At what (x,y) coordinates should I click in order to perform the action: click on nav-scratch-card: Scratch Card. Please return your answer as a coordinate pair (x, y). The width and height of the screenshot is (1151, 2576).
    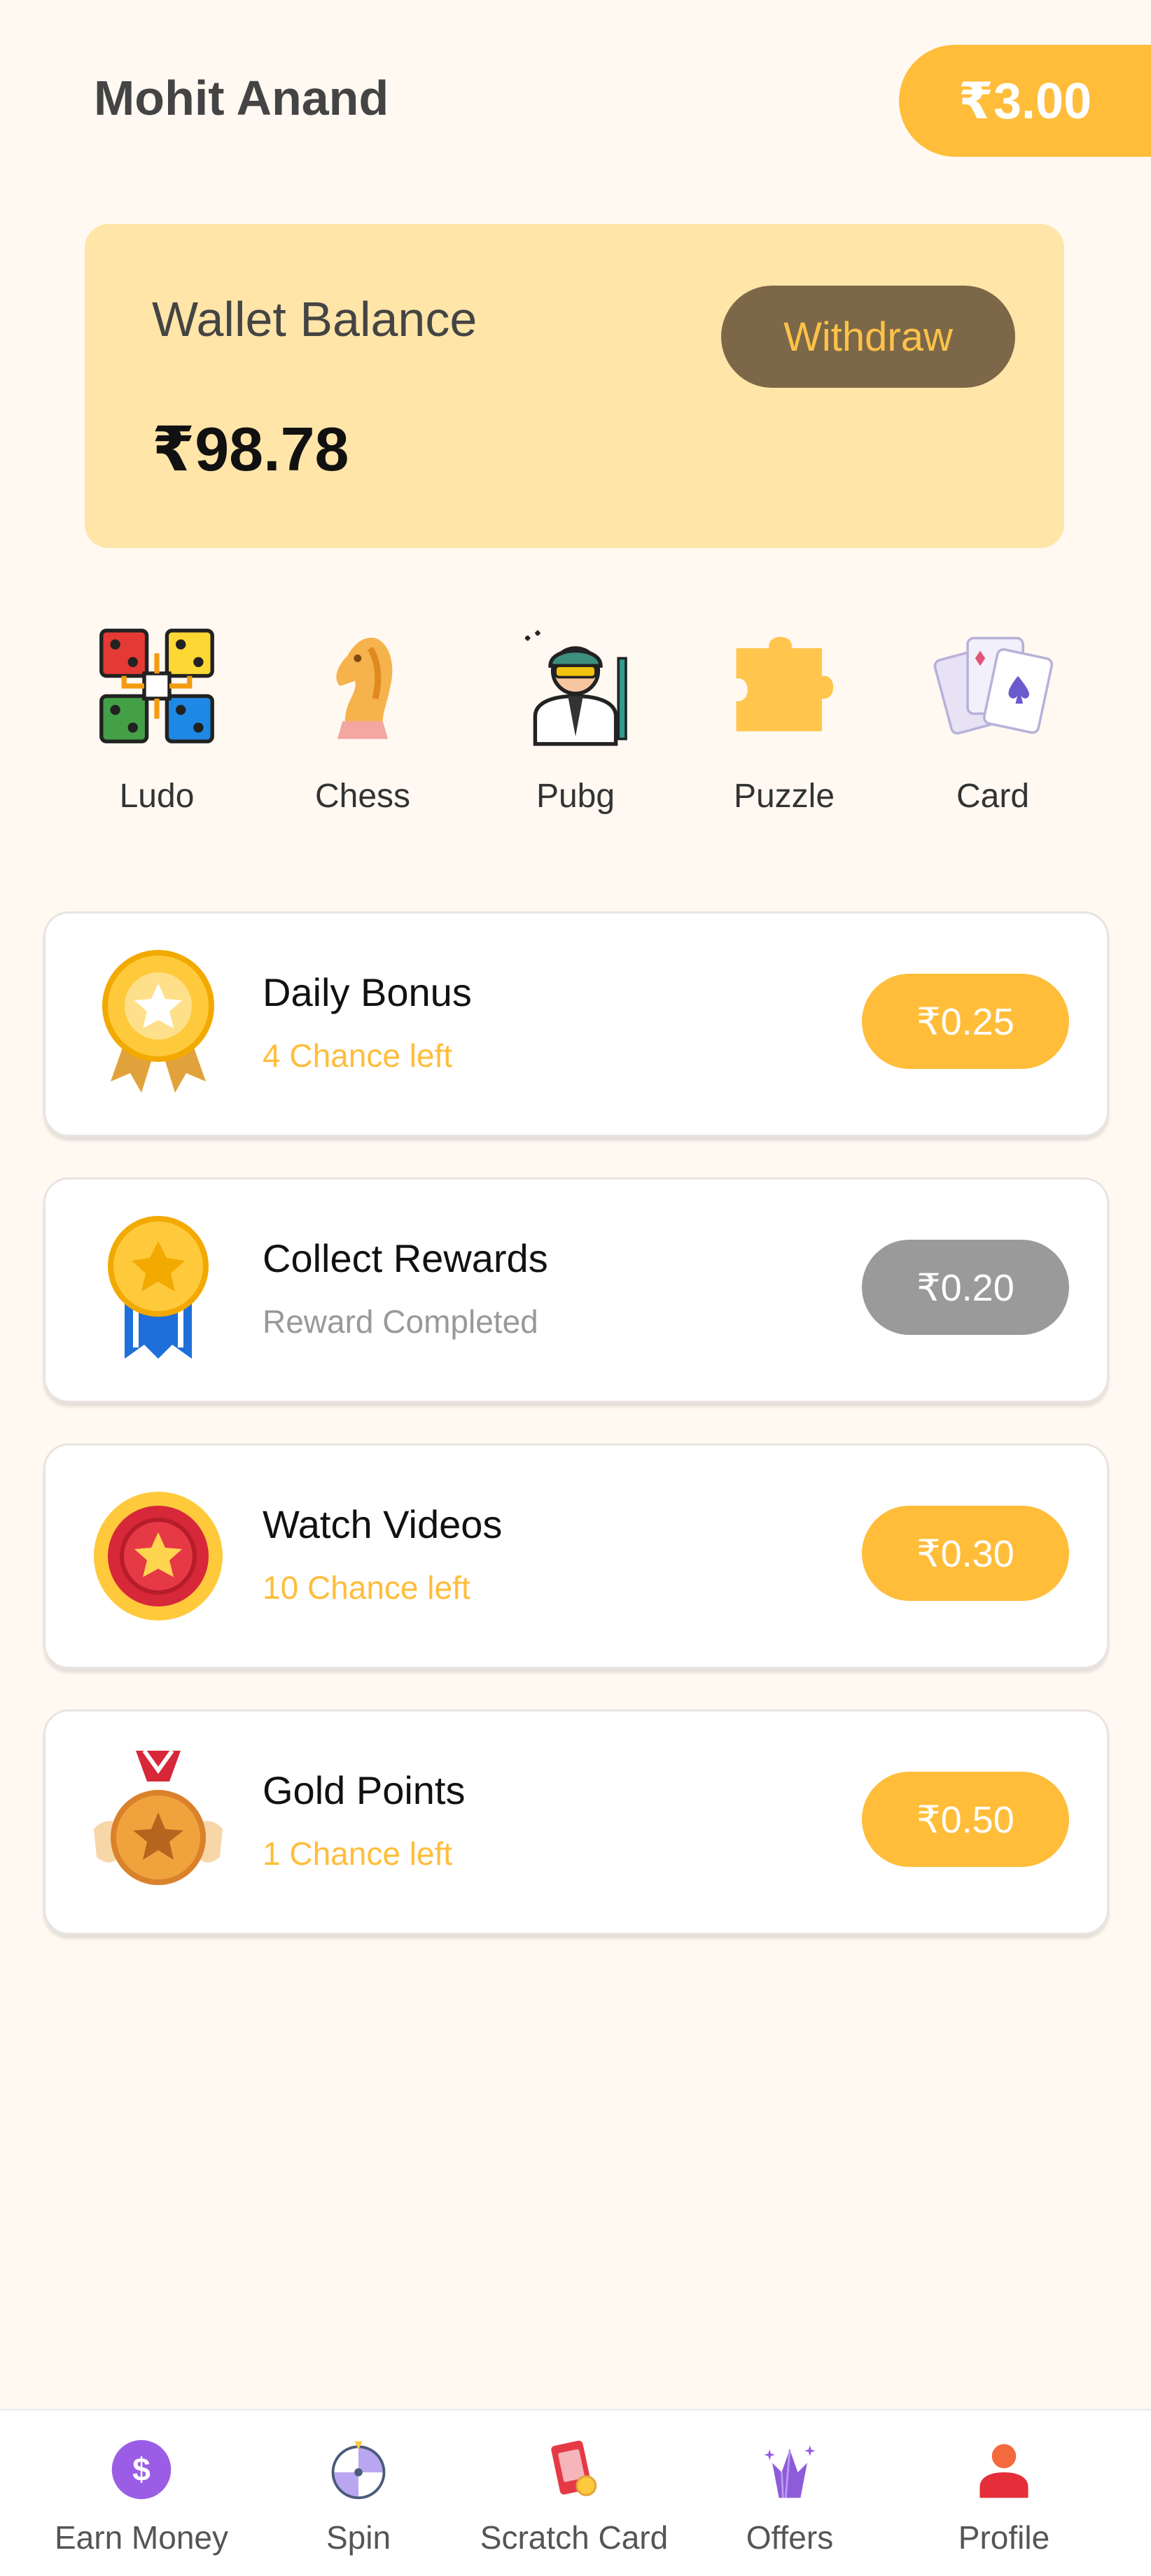
    Looking at the image, I should click on (574, 2493).